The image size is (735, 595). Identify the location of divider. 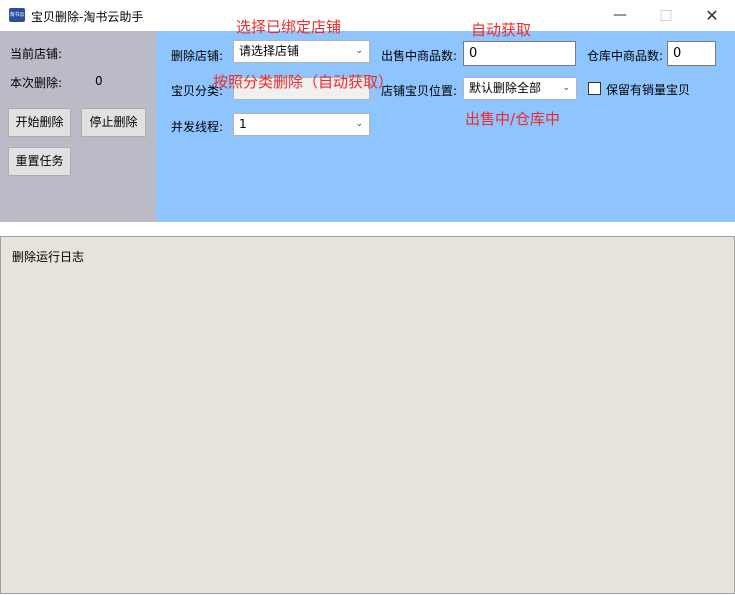
(367, 229).